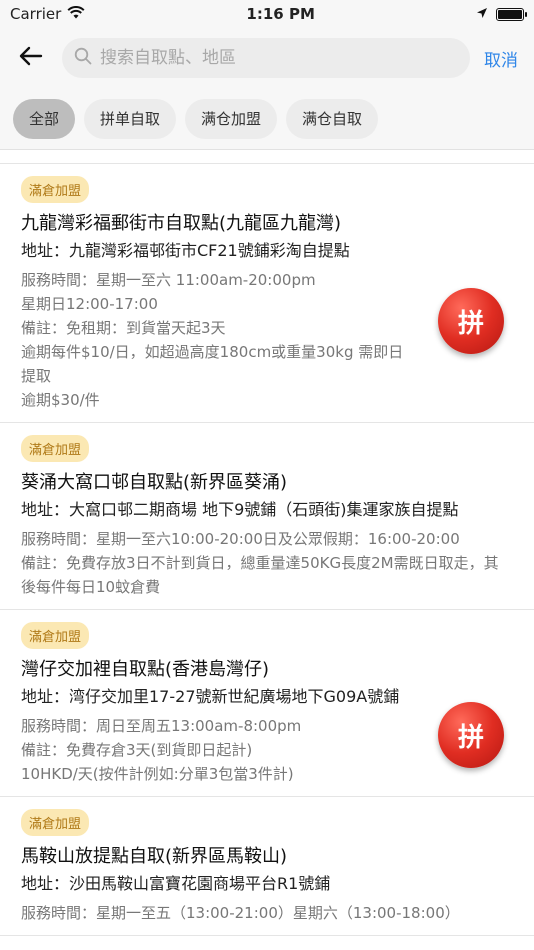 The height and width of the screenshot is (950, 534). I want to click on meta-line: 10HKD/天(按件計例如:分單3包當3件計), so click(157, 774).